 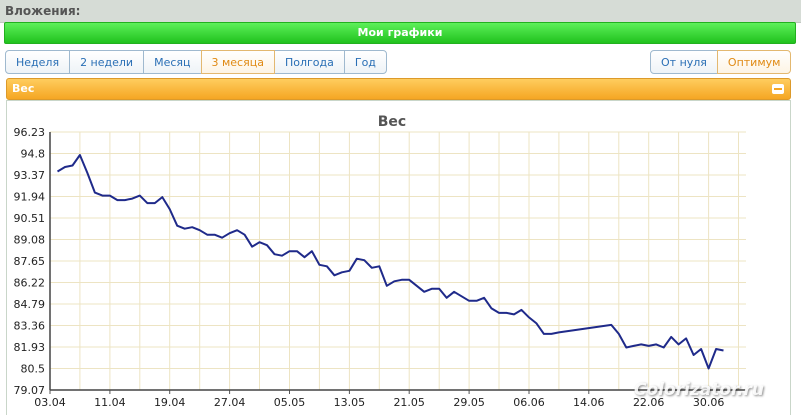 I want to click on y-tick-label: 87.65, so click(x=30, y=261).